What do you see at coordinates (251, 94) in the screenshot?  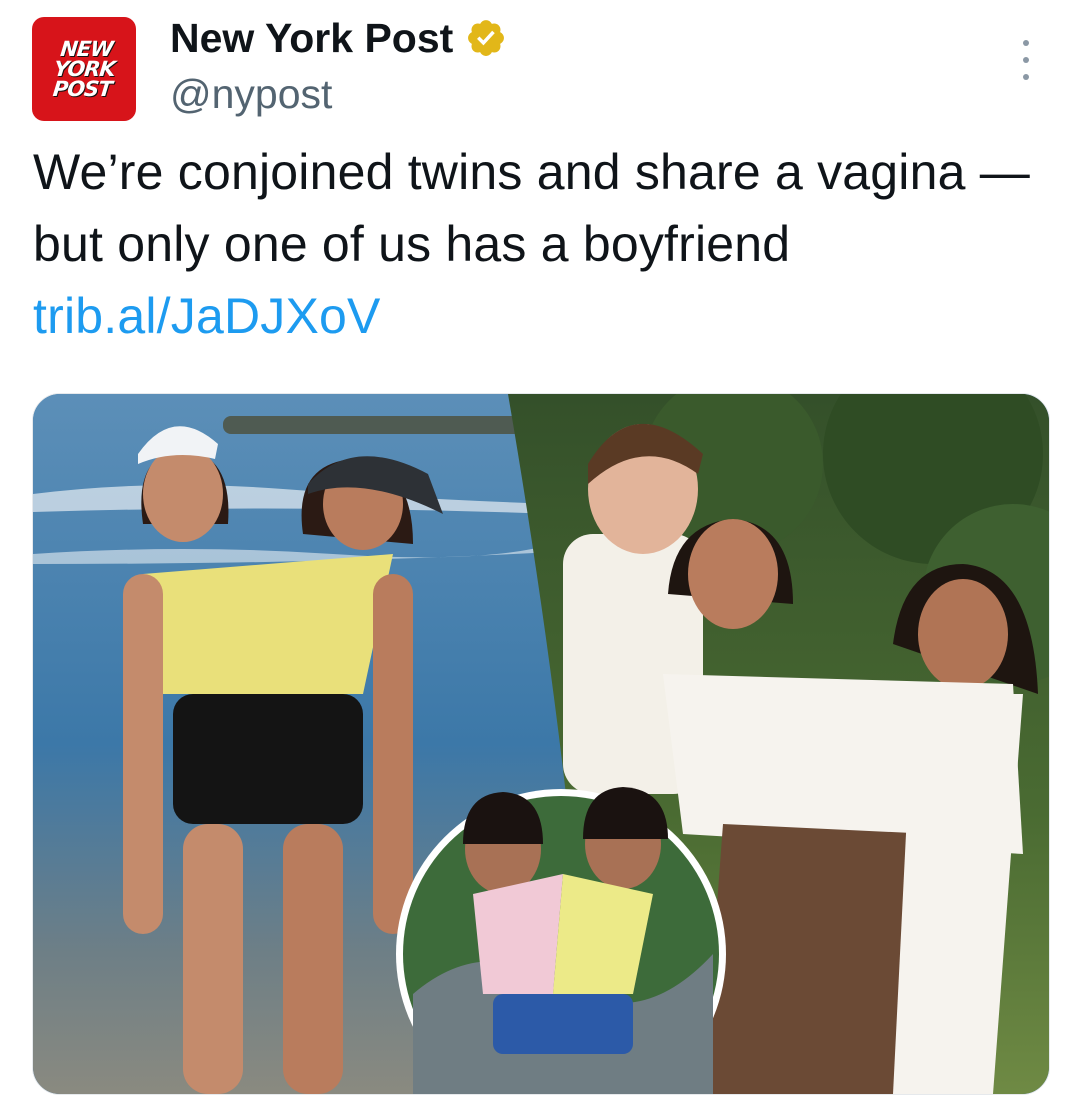 I see `account-handle: @nypost` at bounding box center [251, 94].